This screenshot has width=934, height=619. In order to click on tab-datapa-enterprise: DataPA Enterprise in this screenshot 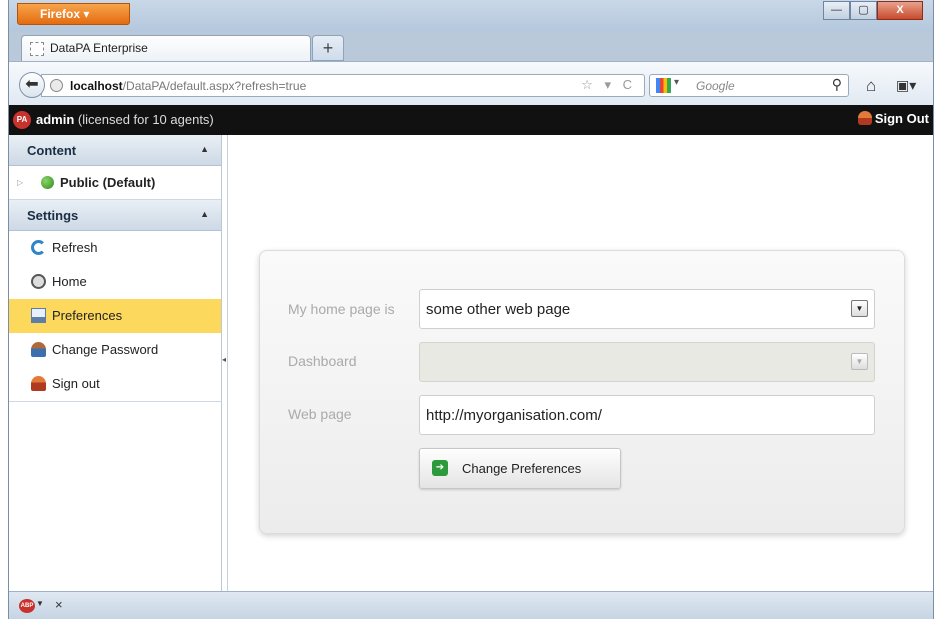, I will do `click(166, 48)`.